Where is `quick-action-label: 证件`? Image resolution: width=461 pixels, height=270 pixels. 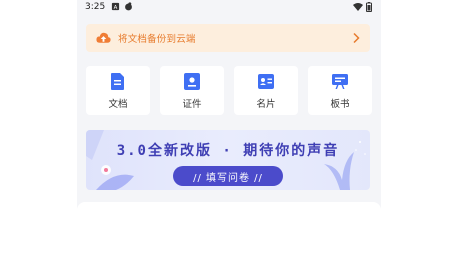
quick-action-label: 证件 is located at coordinates (192, 104).